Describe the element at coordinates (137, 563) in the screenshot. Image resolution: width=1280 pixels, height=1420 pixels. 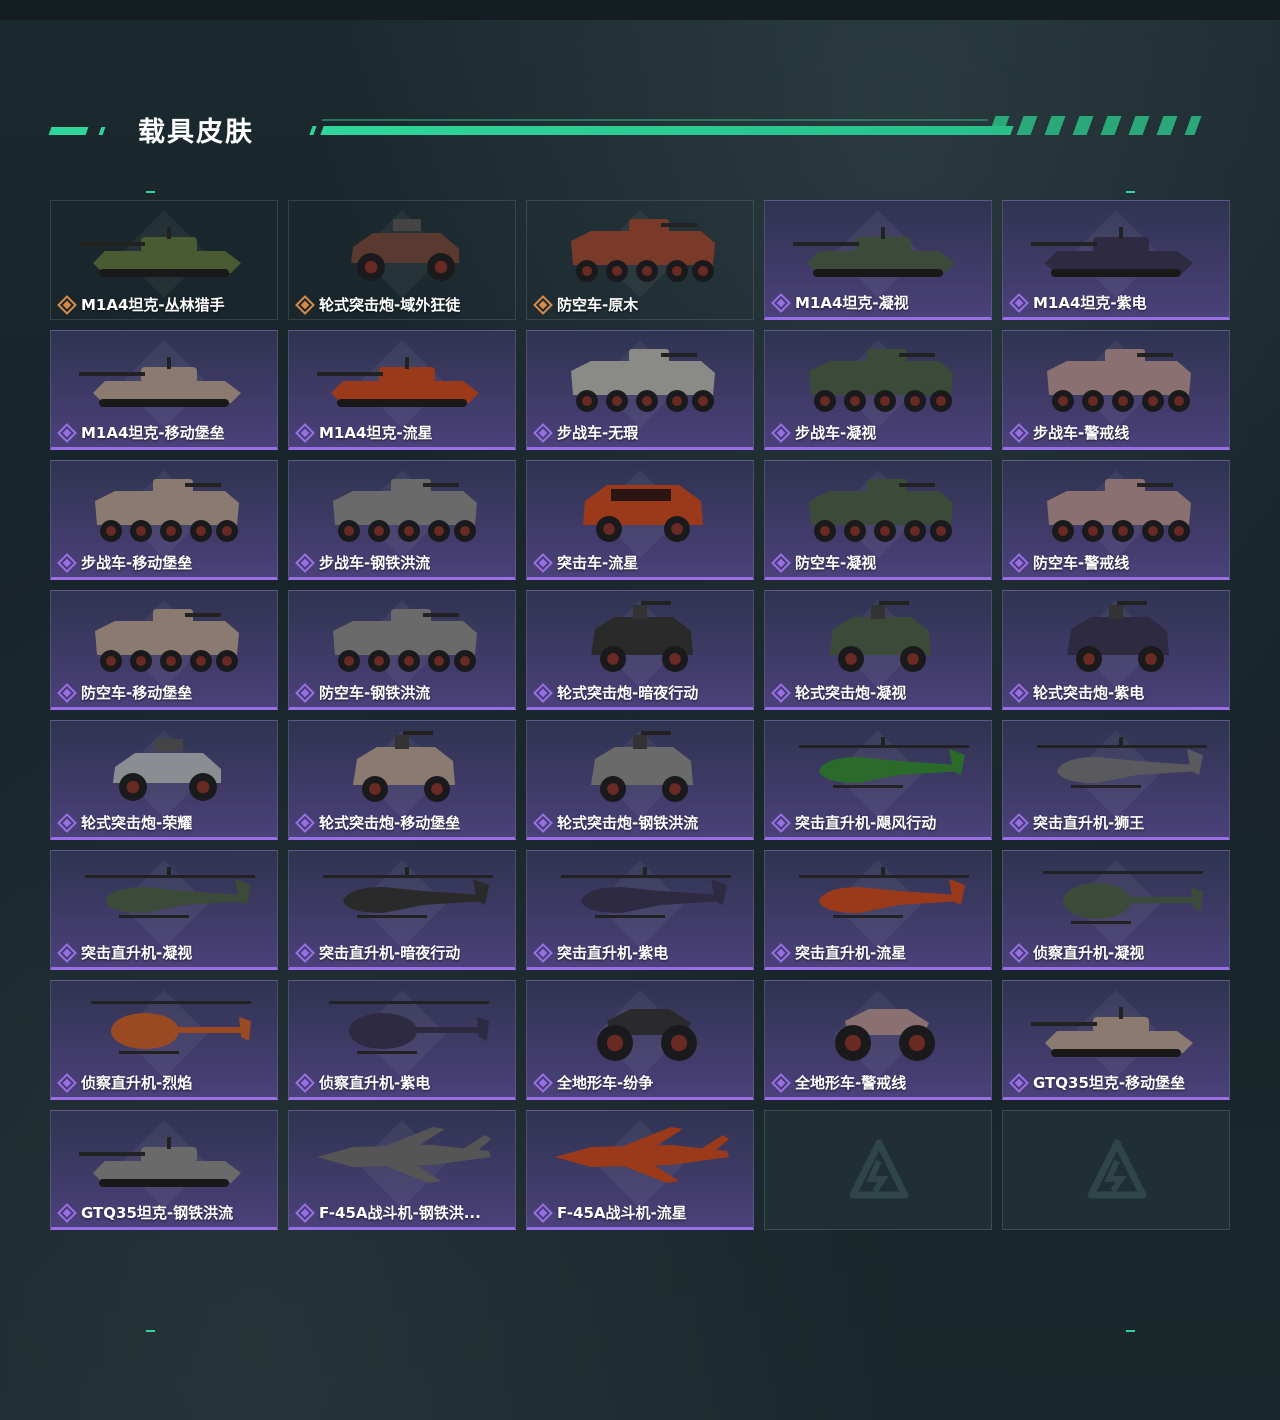
I see `skin-name: 步战车-移动堡垒` at that location.